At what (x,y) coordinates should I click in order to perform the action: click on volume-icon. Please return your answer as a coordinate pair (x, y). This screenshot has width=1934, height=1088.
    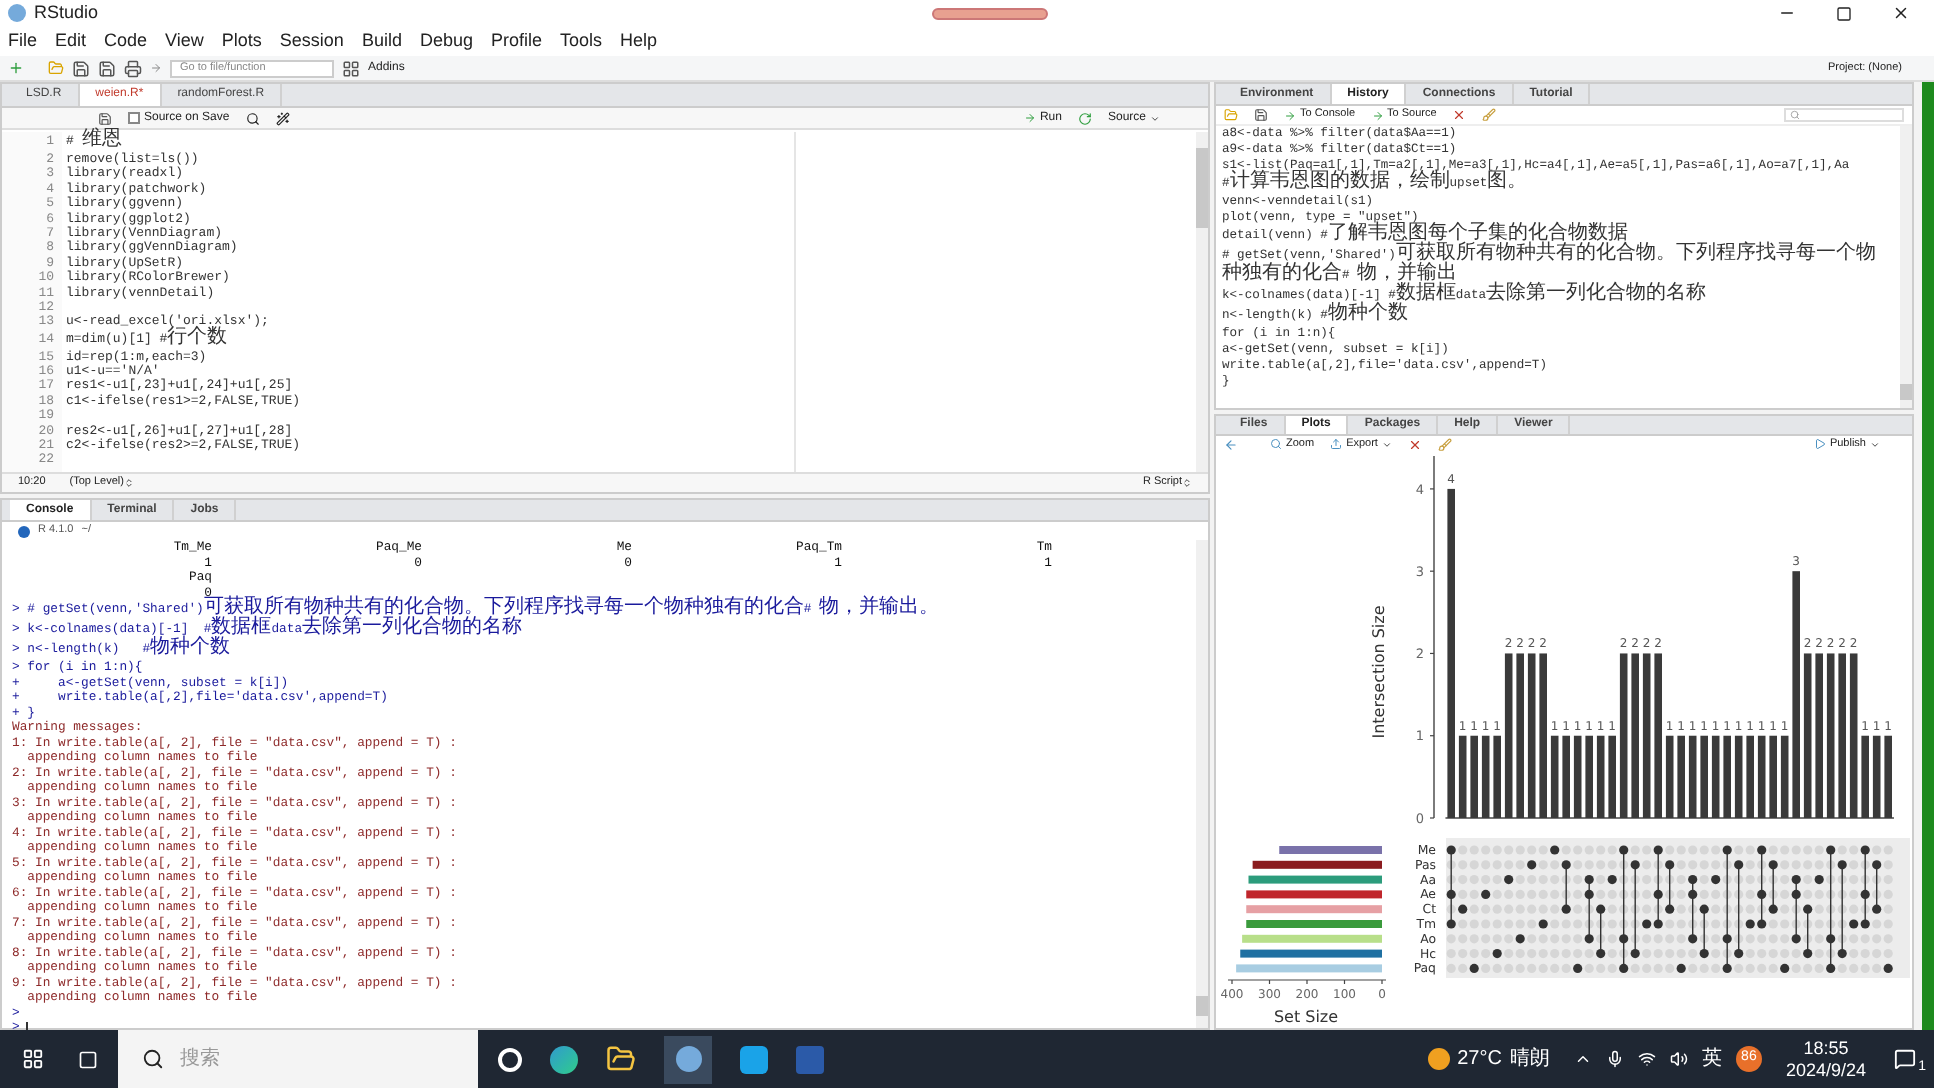
    Looking at the image, I should click on (1678, 1059).